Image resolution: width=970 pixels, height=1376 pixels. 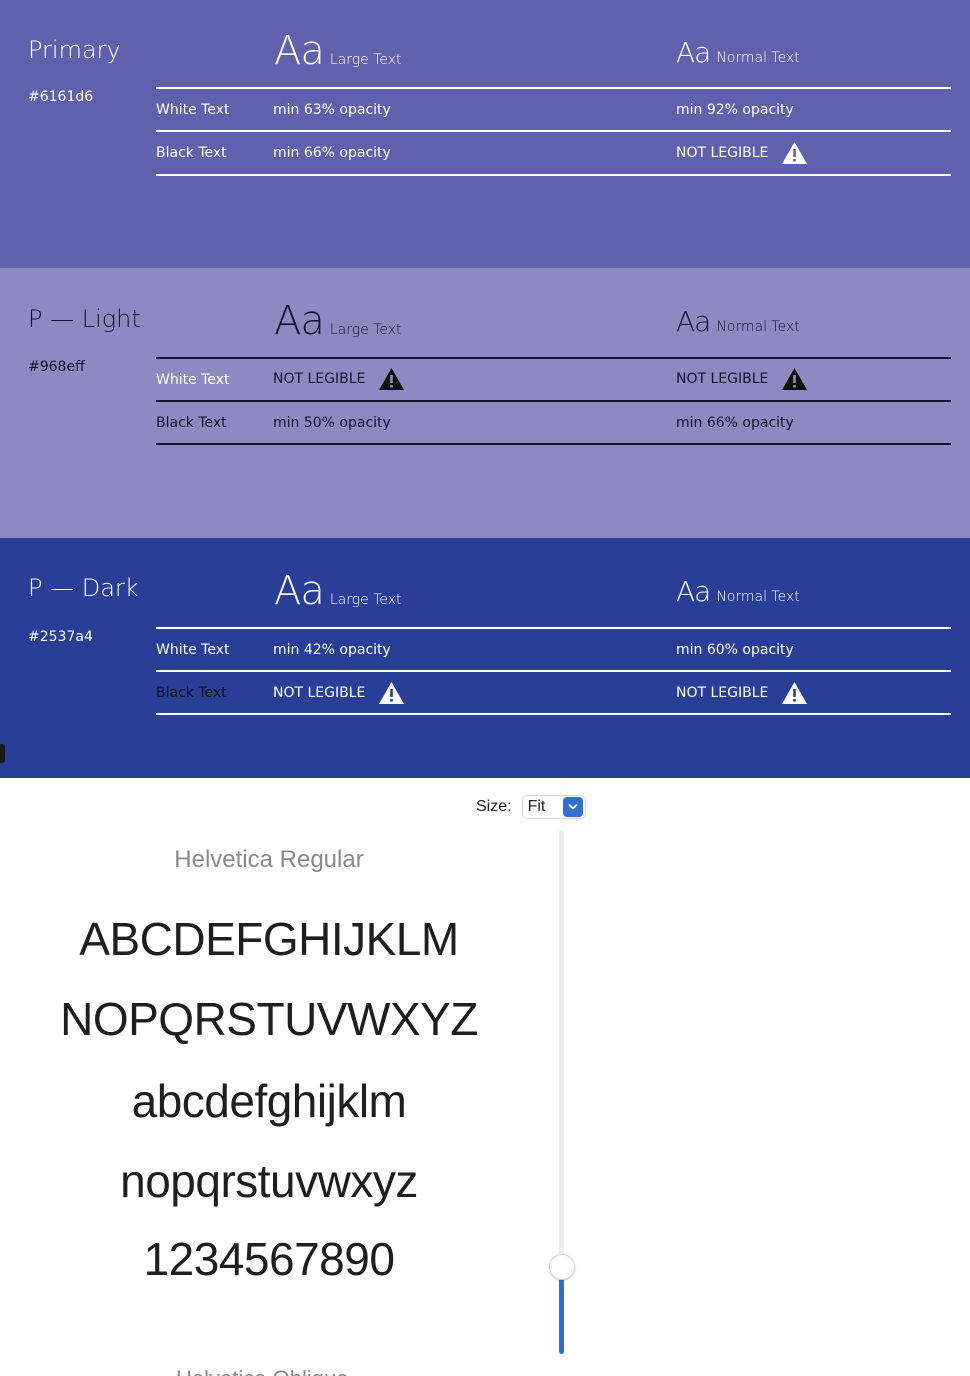 I want to click on palette-hex: #968eff, so click(x=56, y=367).